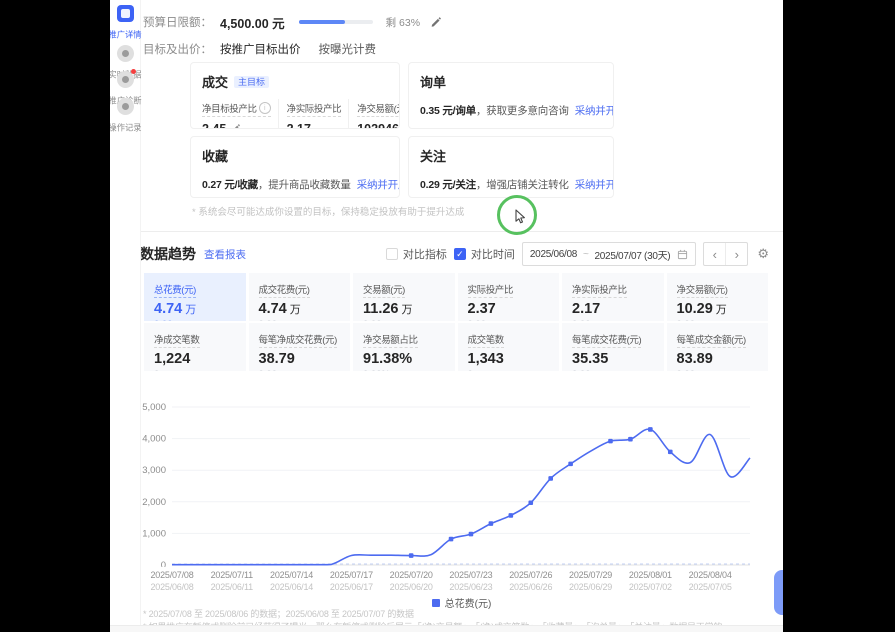  Describe the element at coordinates (461, 231) in the screenshot. I see `section-divider` at that location.